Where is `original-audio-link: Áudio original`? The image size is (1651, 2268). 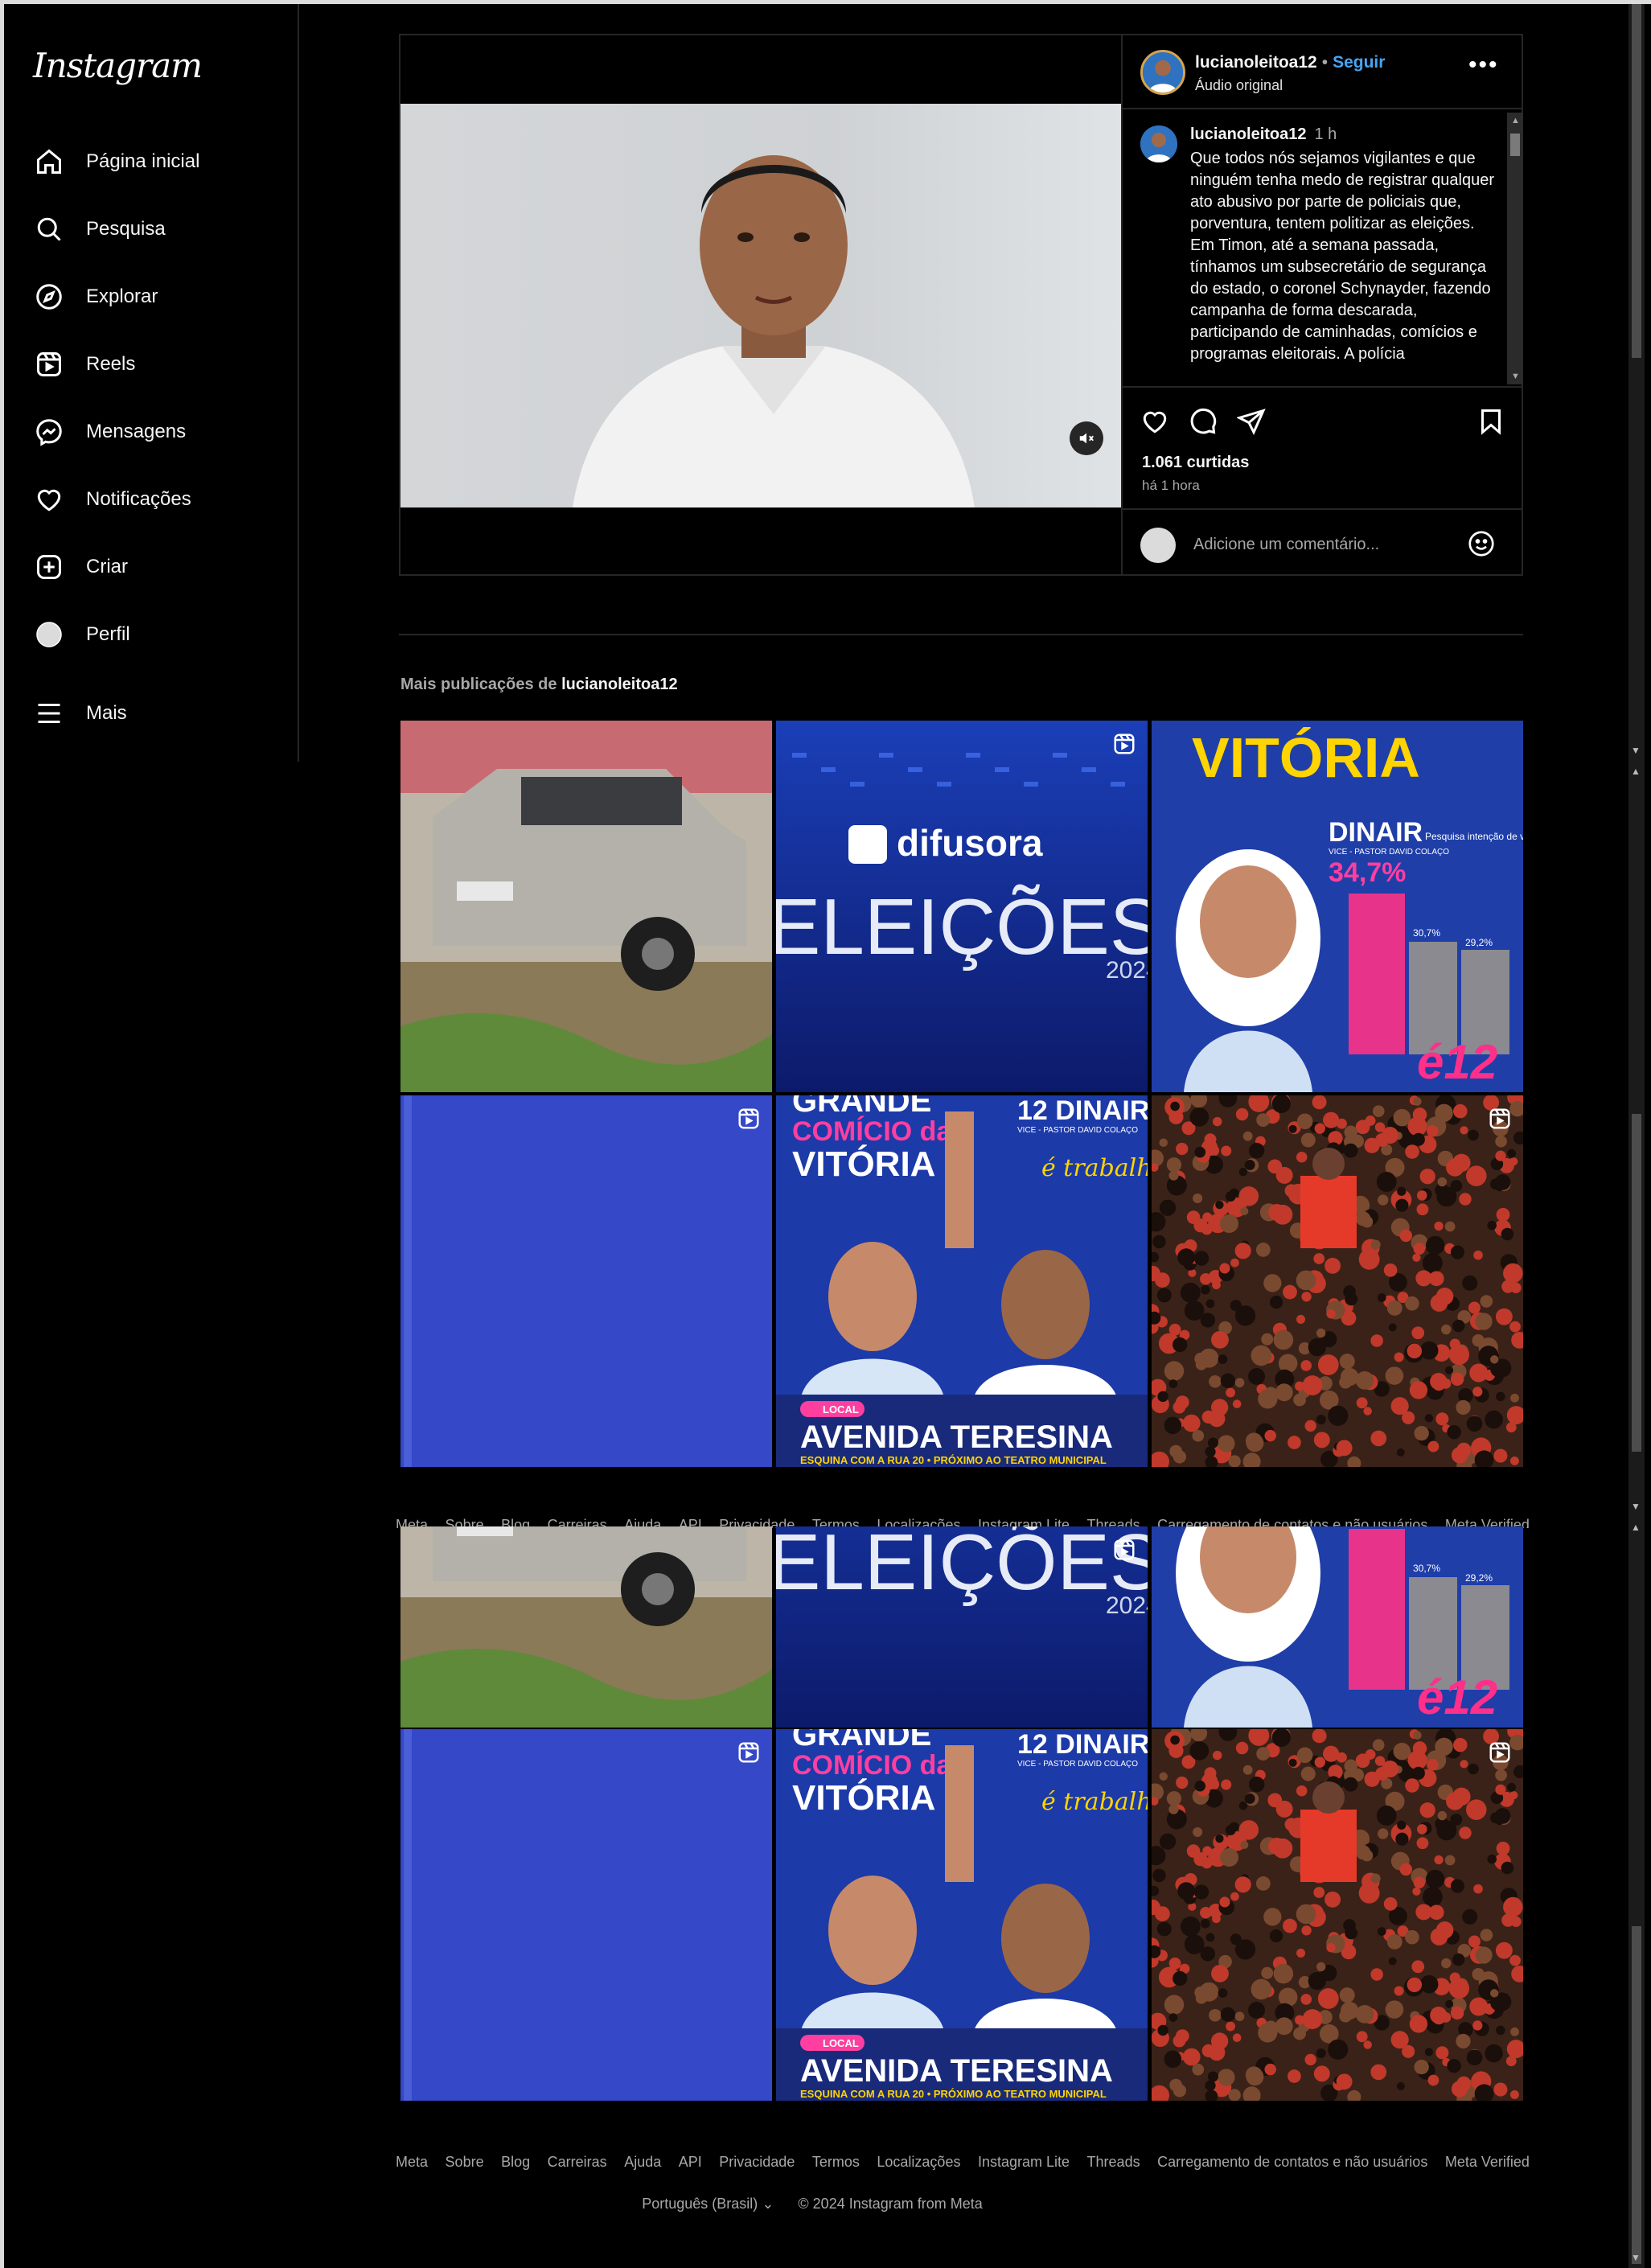
original-audio-link: Áudio original is located at coordinates (1239, 86).